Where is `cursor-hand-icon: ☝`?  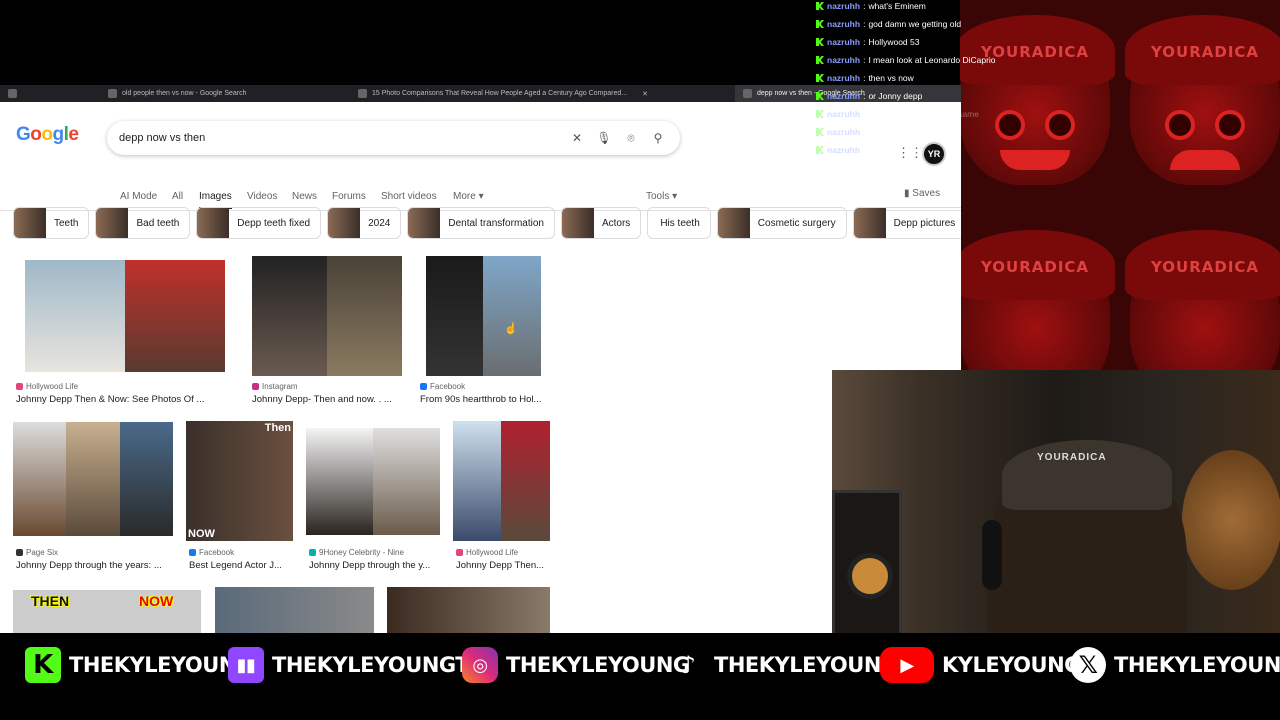
cursor-hand-icon: ☝ is located at coordinates (511, 329).